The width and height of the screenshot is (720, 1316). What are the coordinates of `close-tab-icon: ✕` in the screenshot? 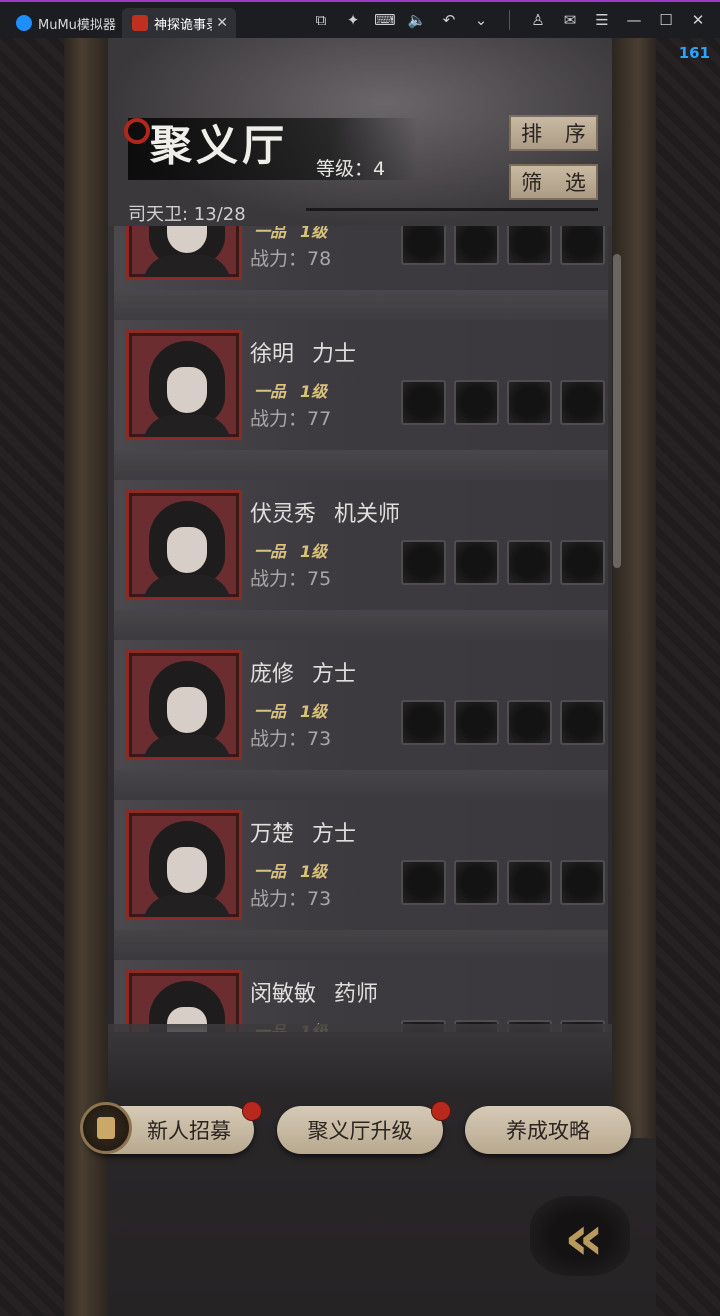 It's located at (222, 23).